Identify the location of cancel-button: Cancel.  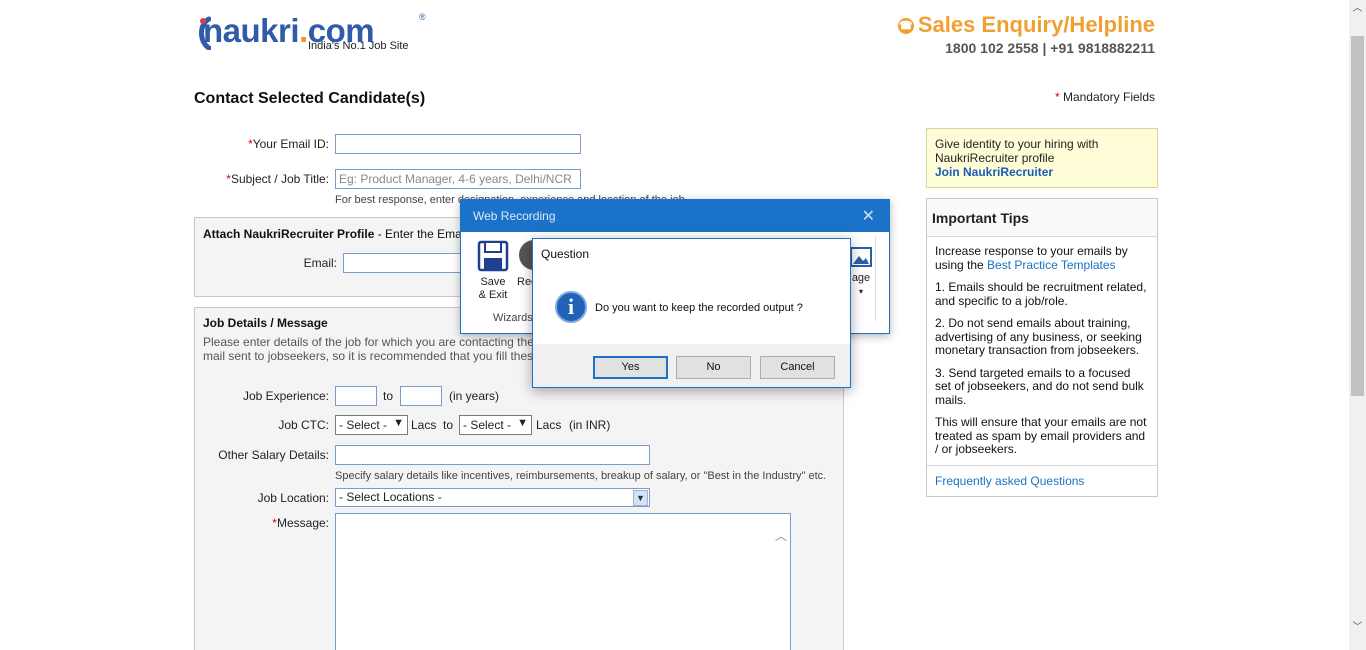
(797, 367).